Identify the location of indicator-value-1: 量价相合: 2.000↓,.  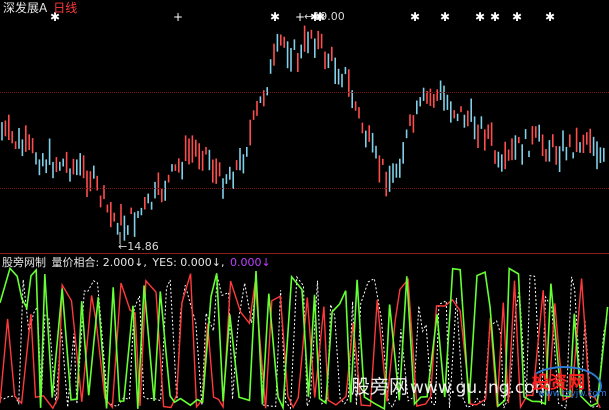
(99, 262).